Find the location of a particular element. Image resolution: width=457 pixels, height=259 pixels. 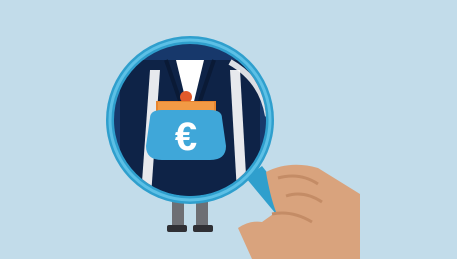

euro-symbol: € is located at coordinates (186, 137).